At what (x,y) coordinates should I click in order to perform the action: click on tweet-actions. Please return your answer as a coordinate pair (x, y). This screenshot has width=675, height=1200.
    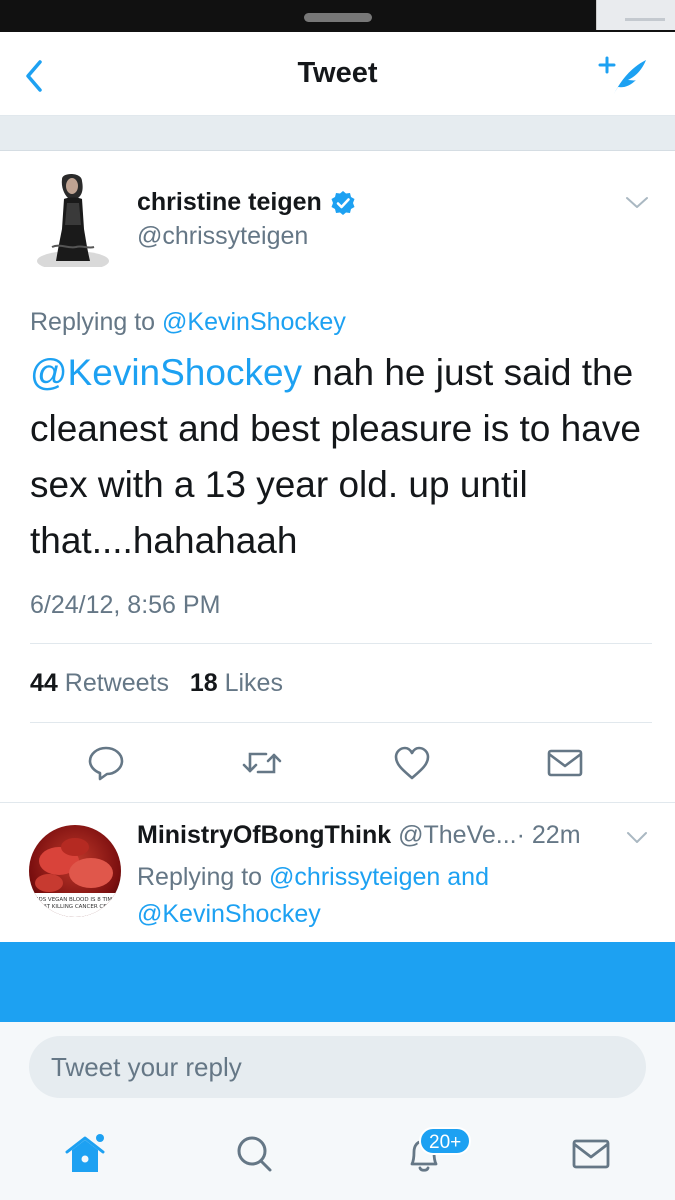
    Looking at the image, I should click on (337, 763).